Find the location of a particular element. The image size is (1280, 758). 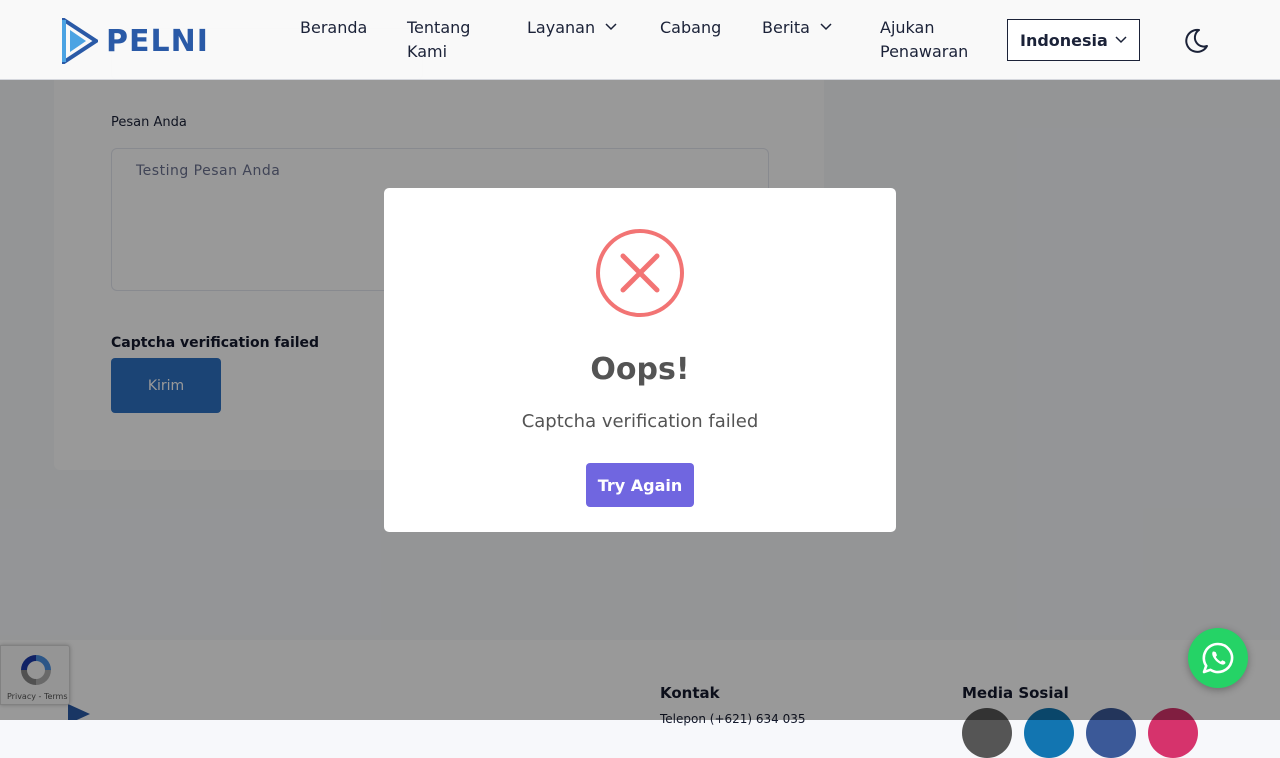

whatsapp-icon is located at coordinates (1218, 658).